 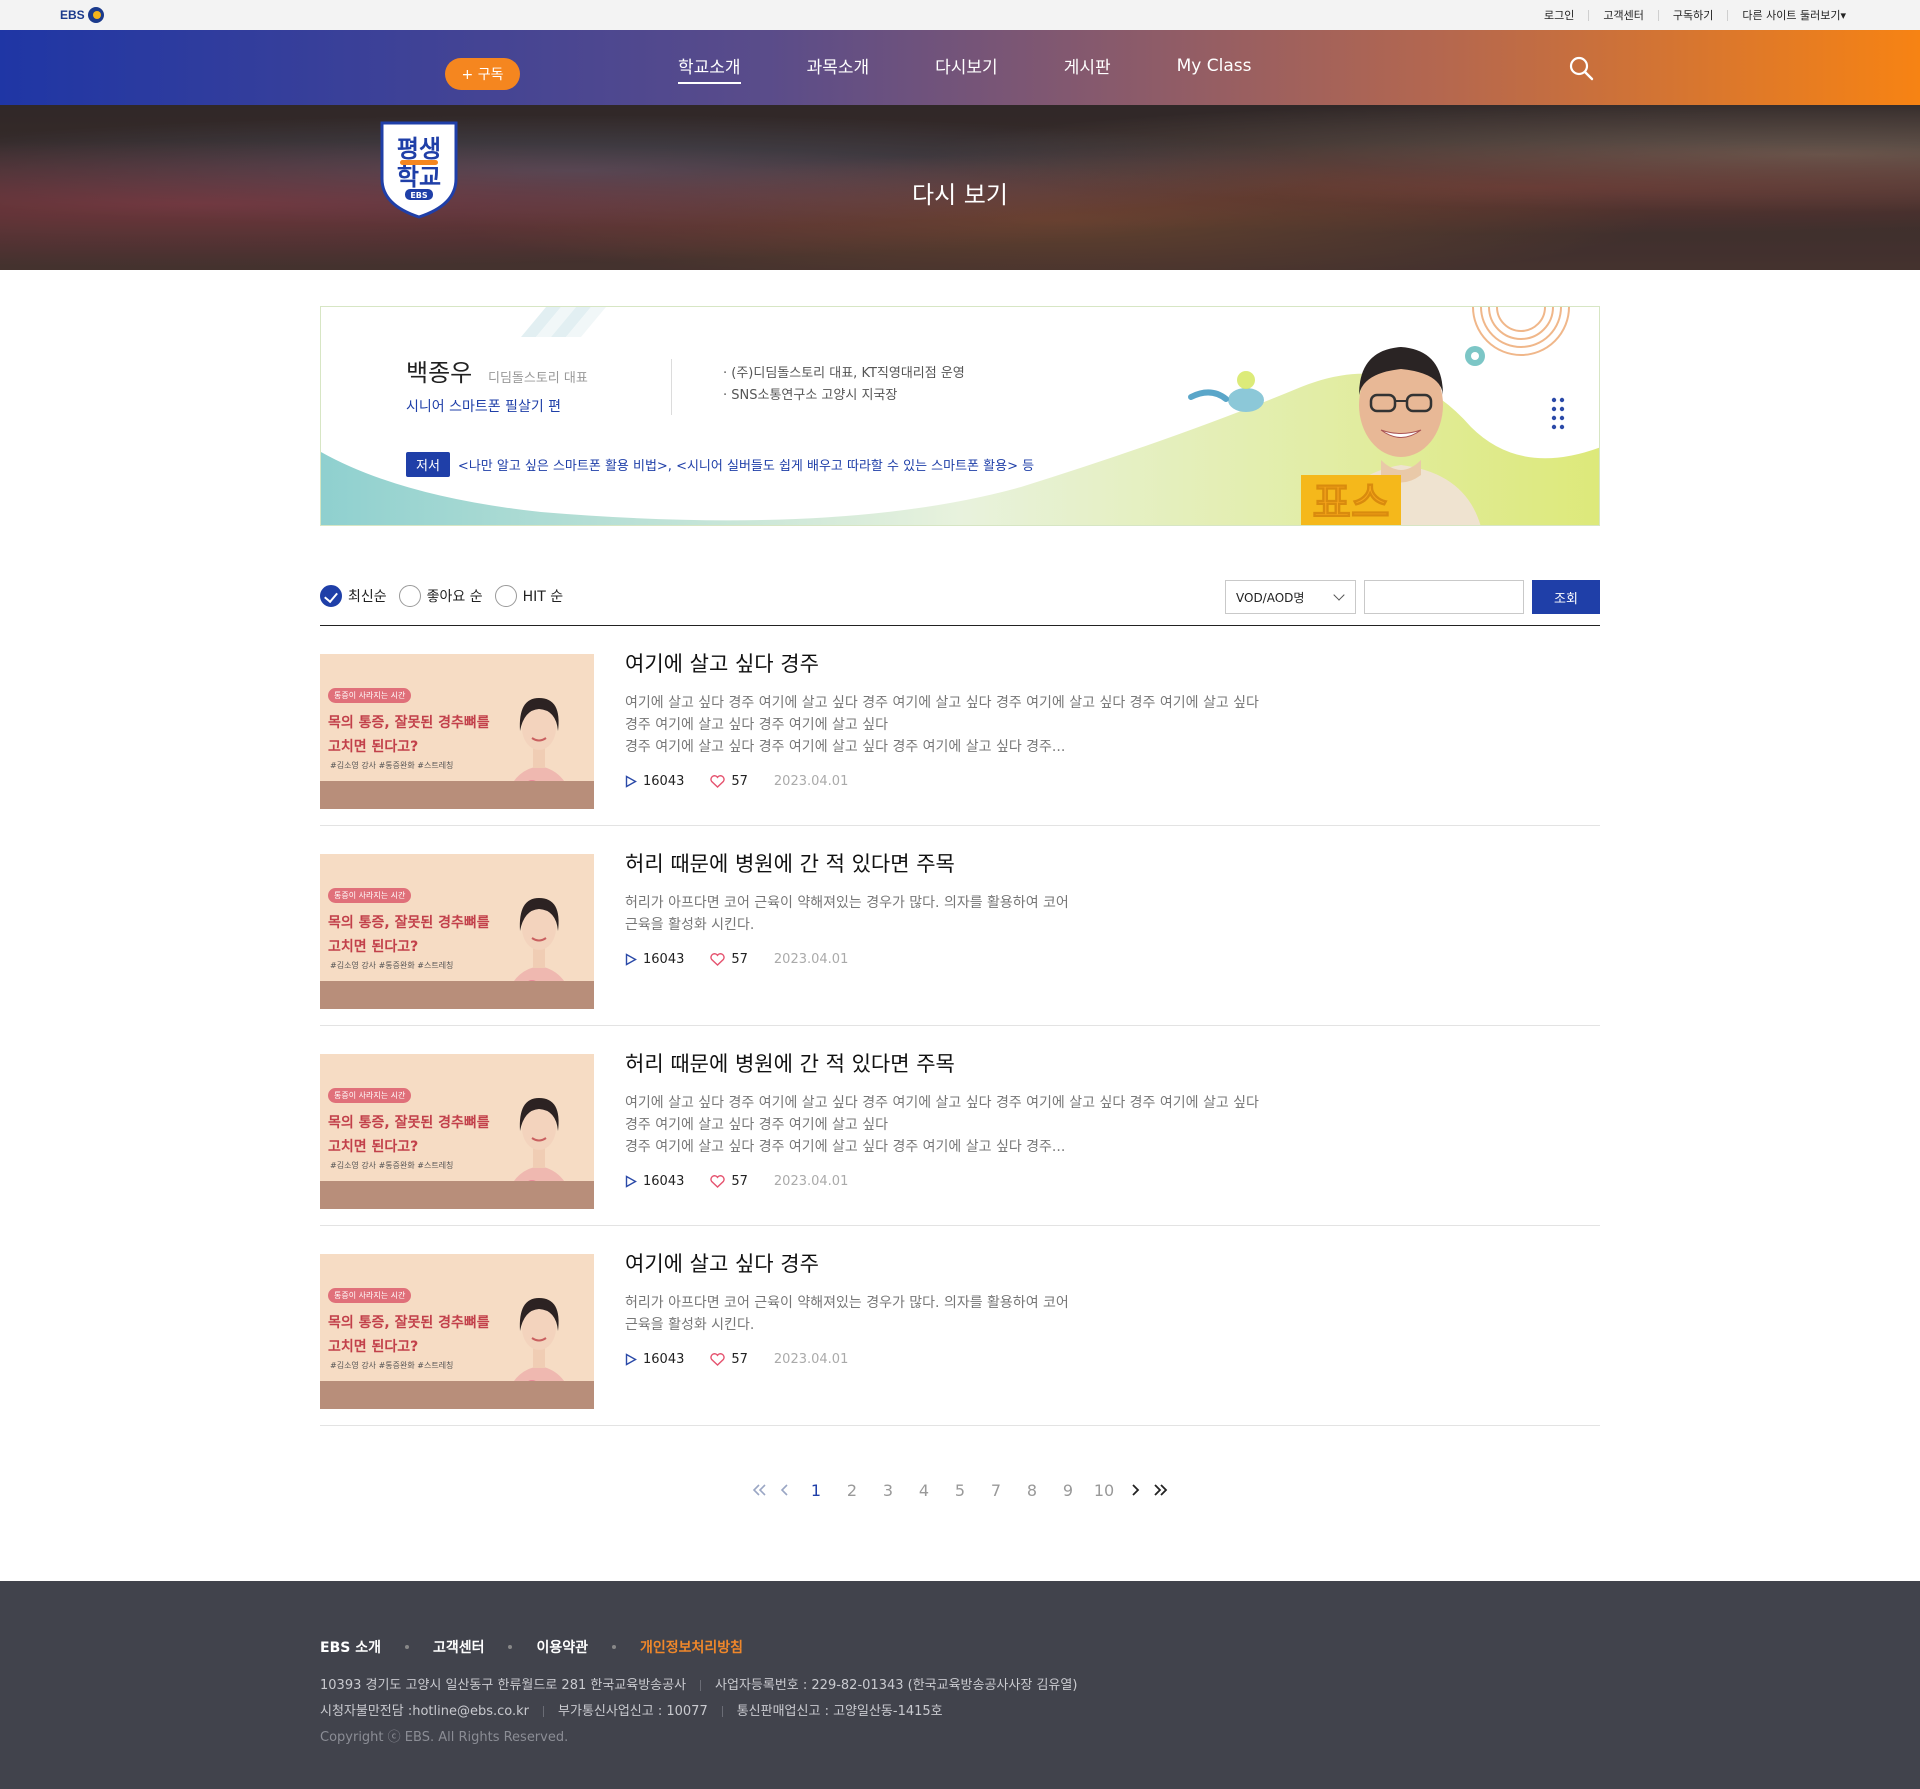 What do you see at coordinates (739, 781) in the screenshot?
I see `like-count-value: 57` at bounding box center [739, 781].